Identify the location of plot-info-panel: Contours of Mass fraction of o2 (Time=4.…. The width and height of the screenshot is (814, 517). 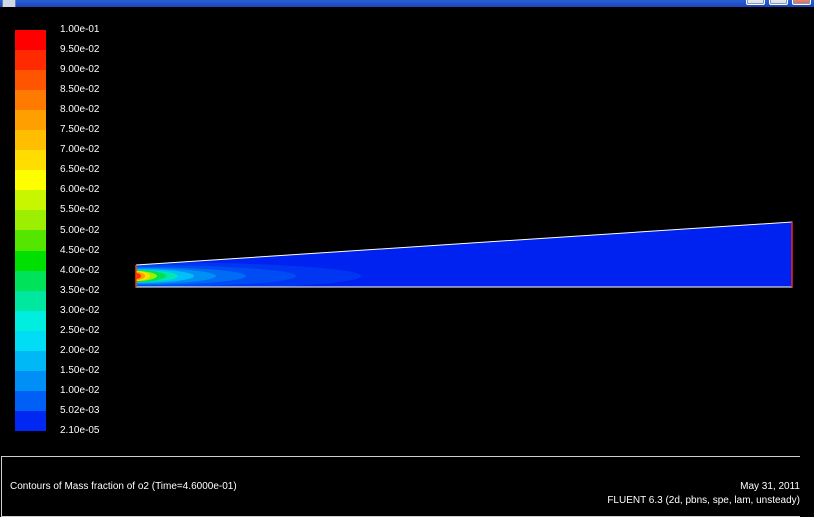
(401, 486).